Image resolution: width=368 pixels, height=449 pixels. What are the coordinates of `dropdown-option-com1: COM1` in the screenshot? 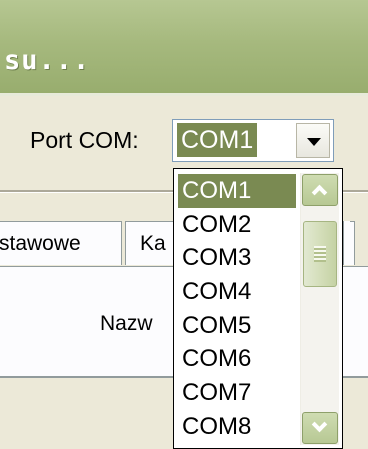 It's located at (237, 191).